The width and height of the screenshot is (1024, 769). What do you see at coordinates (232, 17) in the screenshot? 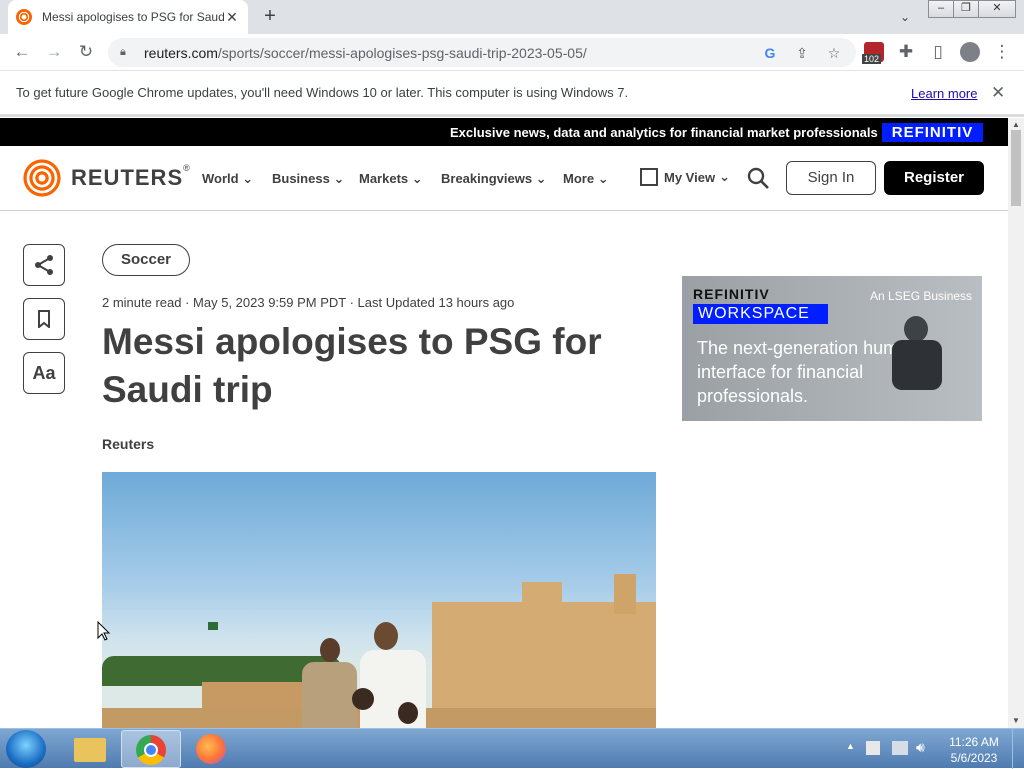
I see `close-tab-icon: ✕` at bounding box center [232, 17].